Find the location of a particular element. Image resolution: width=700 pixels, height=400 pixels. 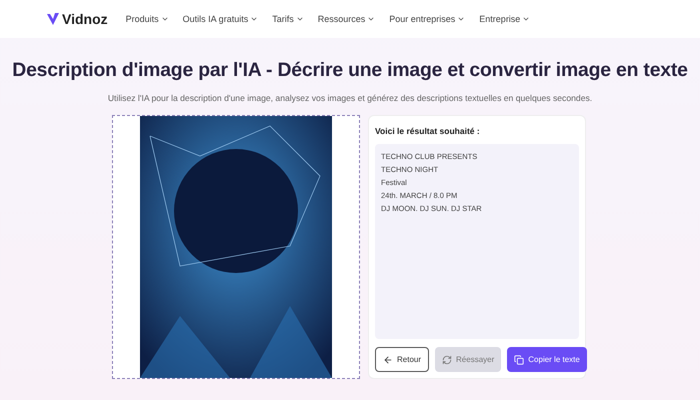

copy-icon is located at coordinates (519, 359).